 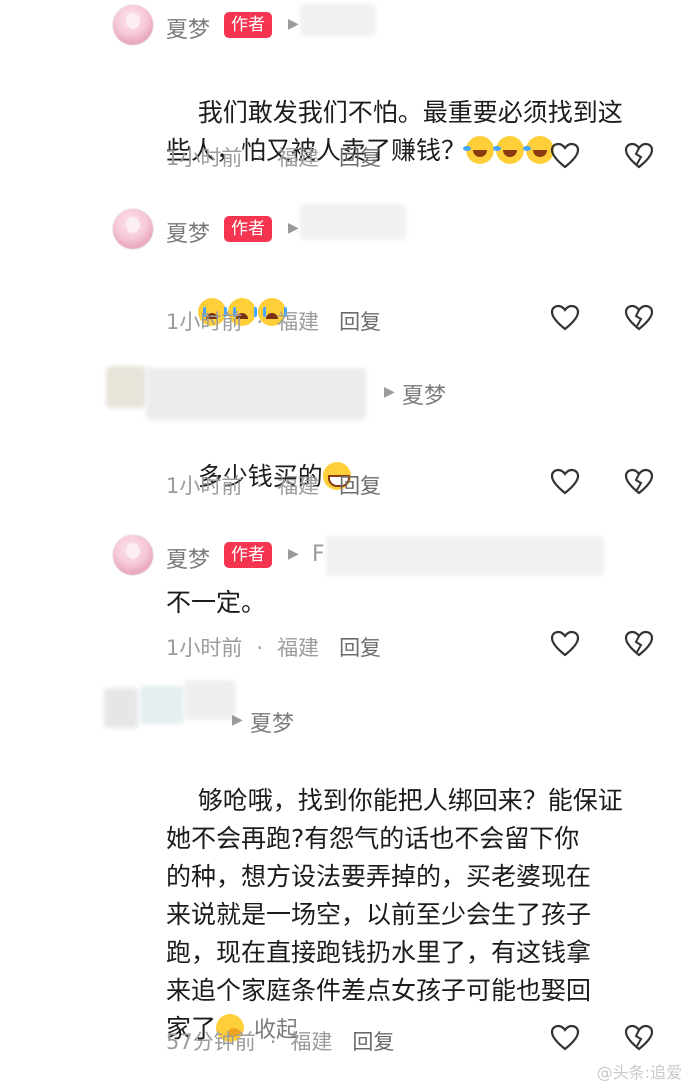 What do you see at coordinates (287, 1041) in the screenshot?
I see `comment-meta: 57分钟前 · 福建 回复` at bounding box center [287, 1041].